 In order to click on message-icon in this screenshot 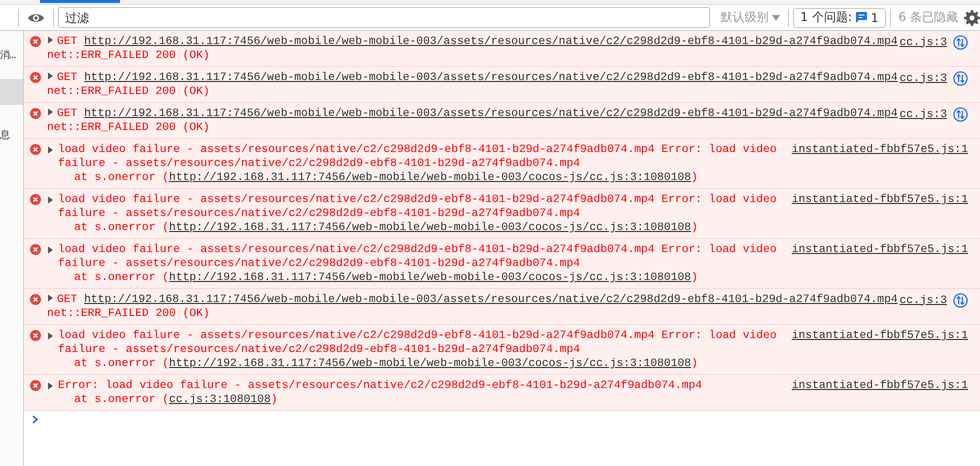, I will do `click(861, 17)`.